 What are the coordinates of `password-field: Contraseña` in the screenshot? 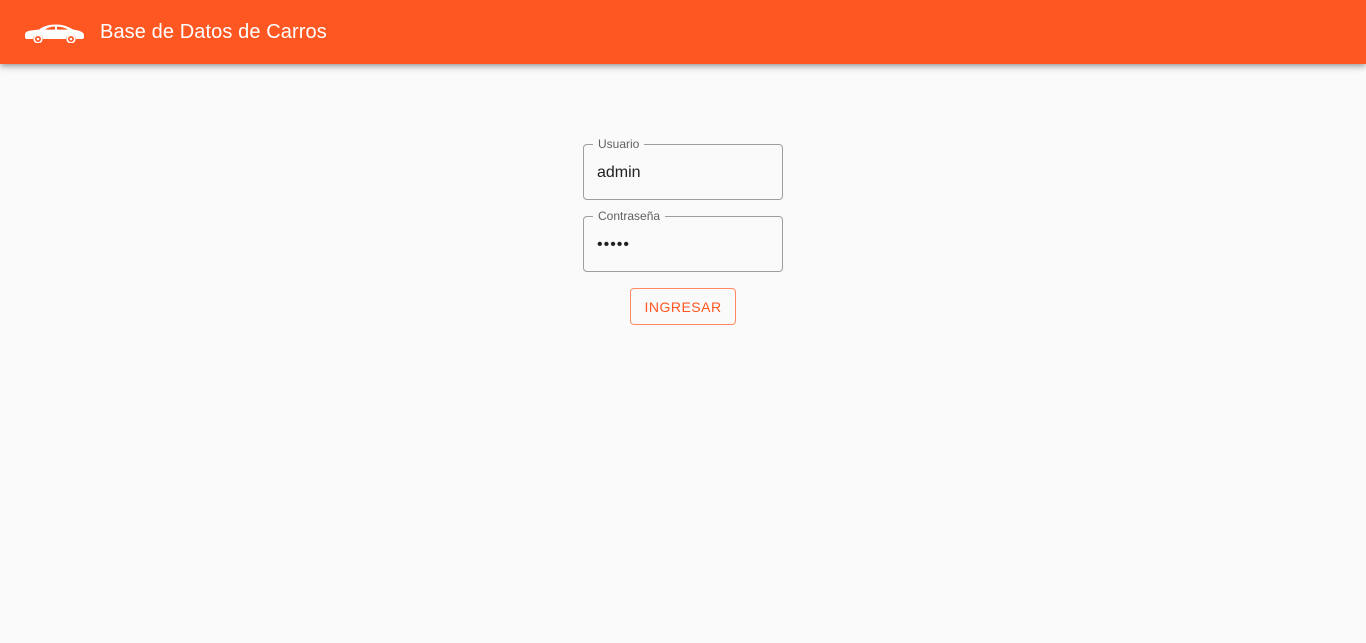 It's located at (683, 240).